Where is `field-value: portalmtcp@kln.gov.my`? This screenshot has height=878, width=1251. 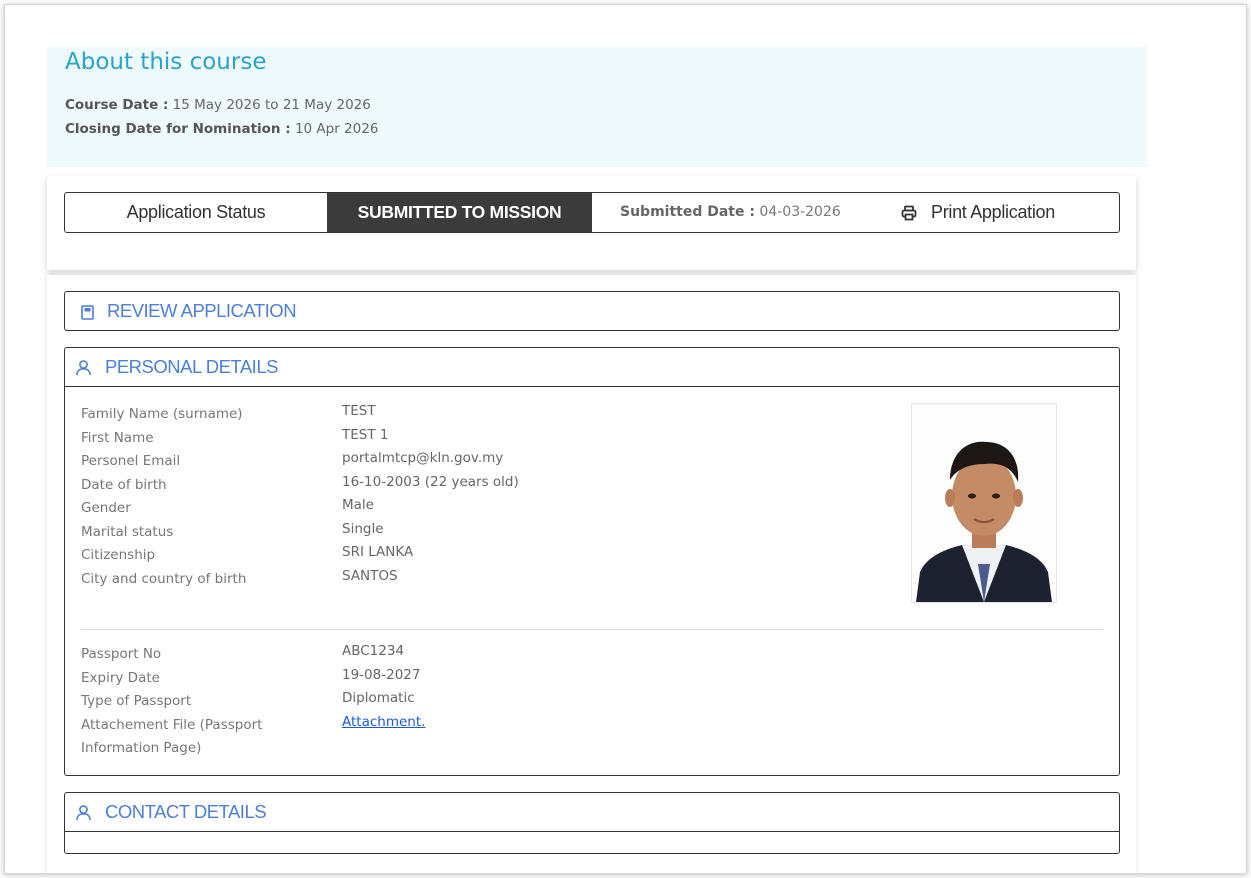 field-value: portalmtcp@kln.gov.my is located at coordinates (423, 458).